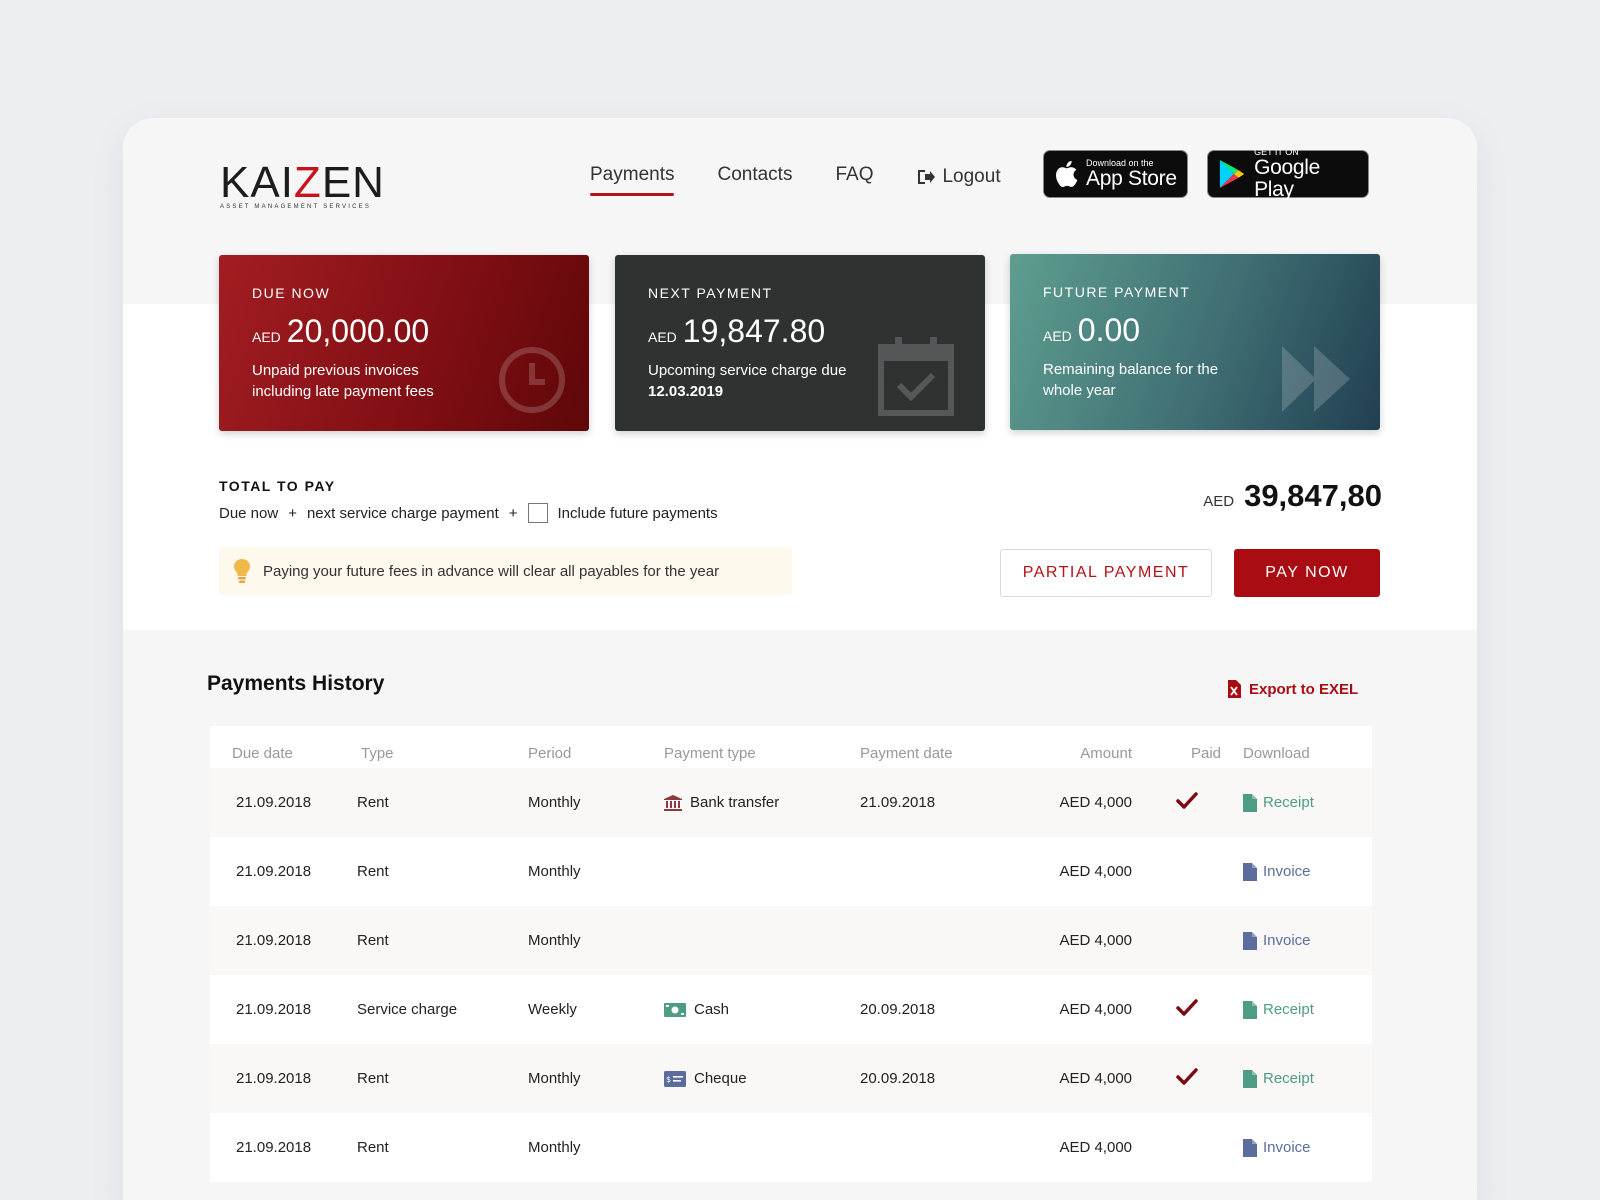  Describe the element at coordinates (1176, 753) in the screenshot. I see `col-paid: Paid` at that location.